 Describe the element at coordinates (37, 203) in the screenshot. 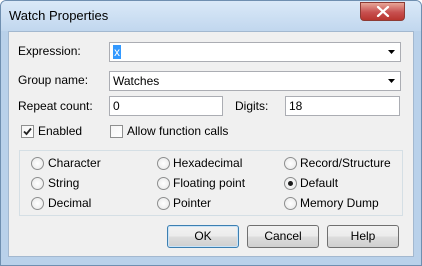

I see `radio-decimal` at that location.